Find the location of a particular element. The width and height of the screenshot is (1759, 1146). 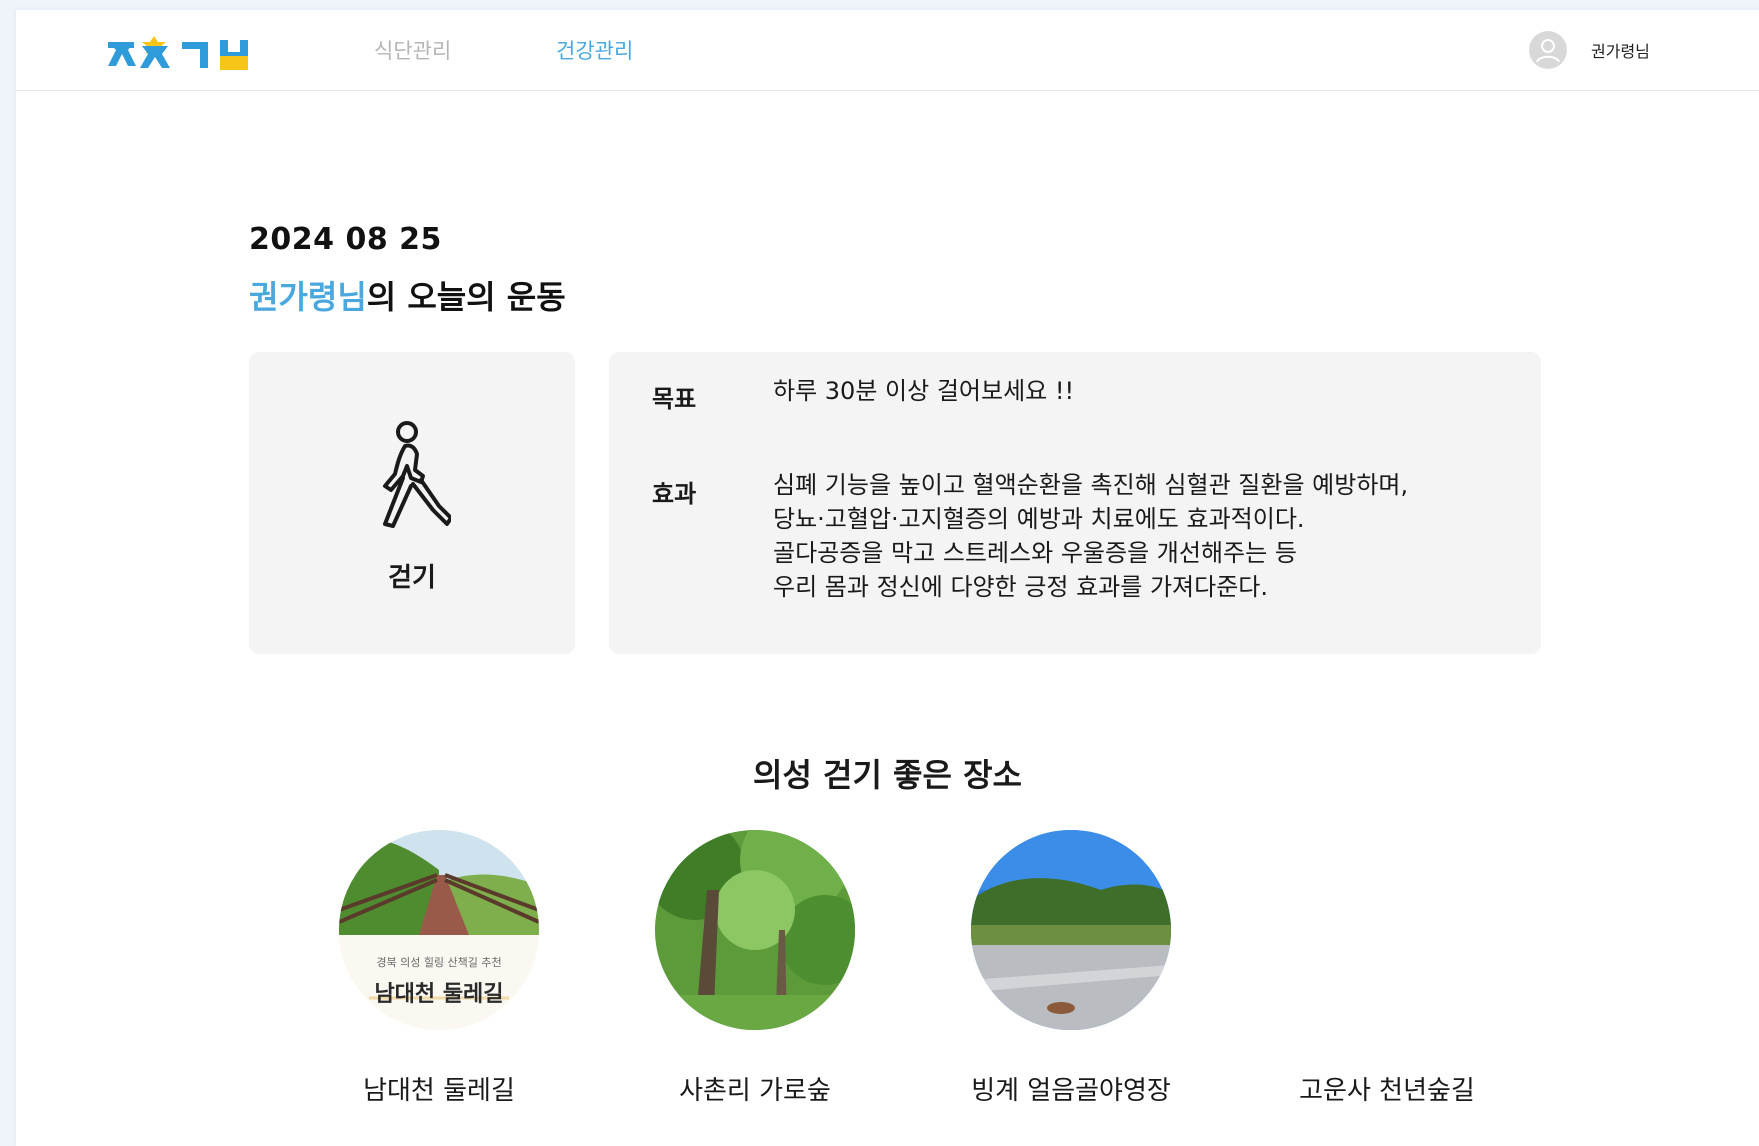

places-section-title: 의성 걷기 좋은 장소 is located at coordinates (887, 775).